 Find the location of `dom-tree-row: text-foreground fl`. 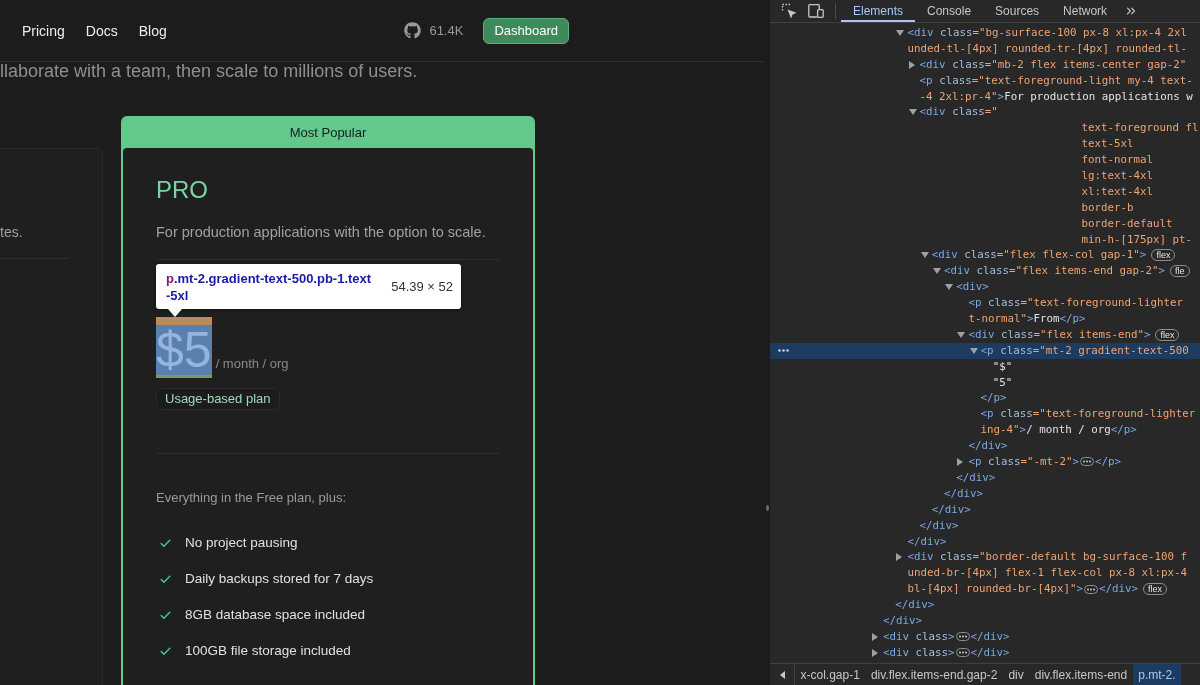

dom-tree-row: text-foreground fl is located at coordinates (985, 128).